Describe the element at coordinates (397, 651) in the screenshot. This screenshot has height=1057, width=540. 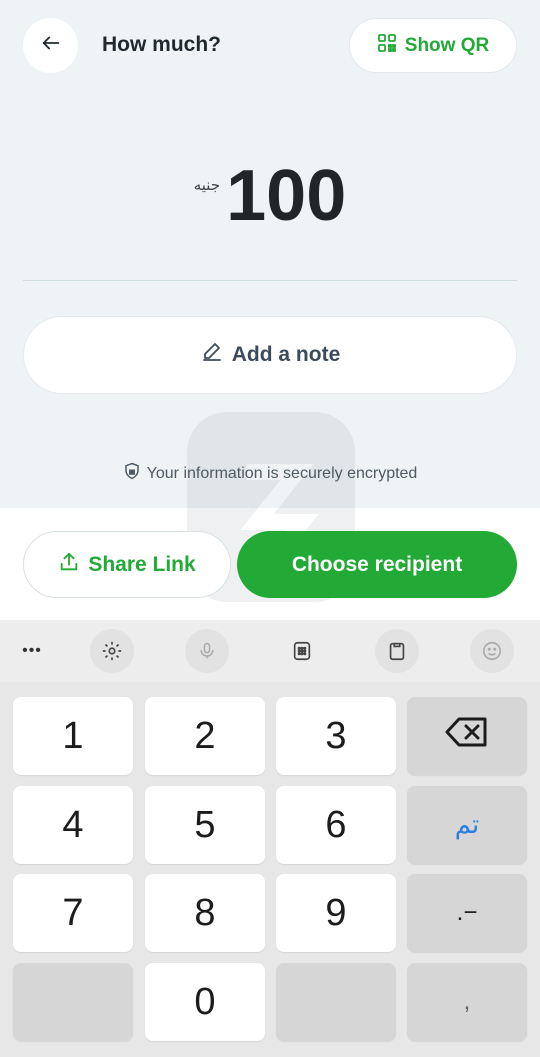
I see `clipboard-icon` at that location.